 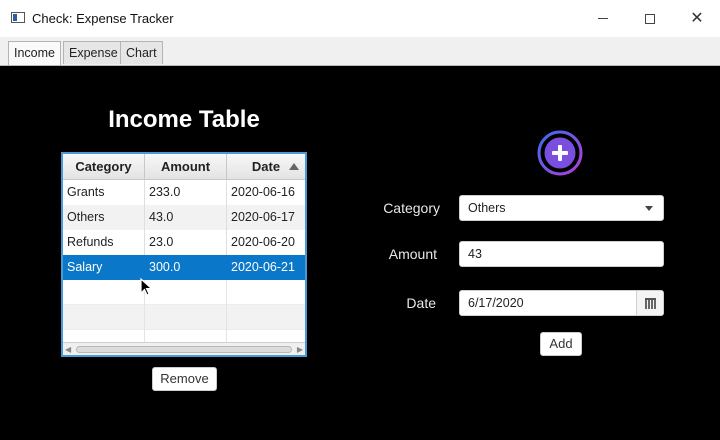 I want to click on cell-amount: 43.0, so click(x=186, y=217).